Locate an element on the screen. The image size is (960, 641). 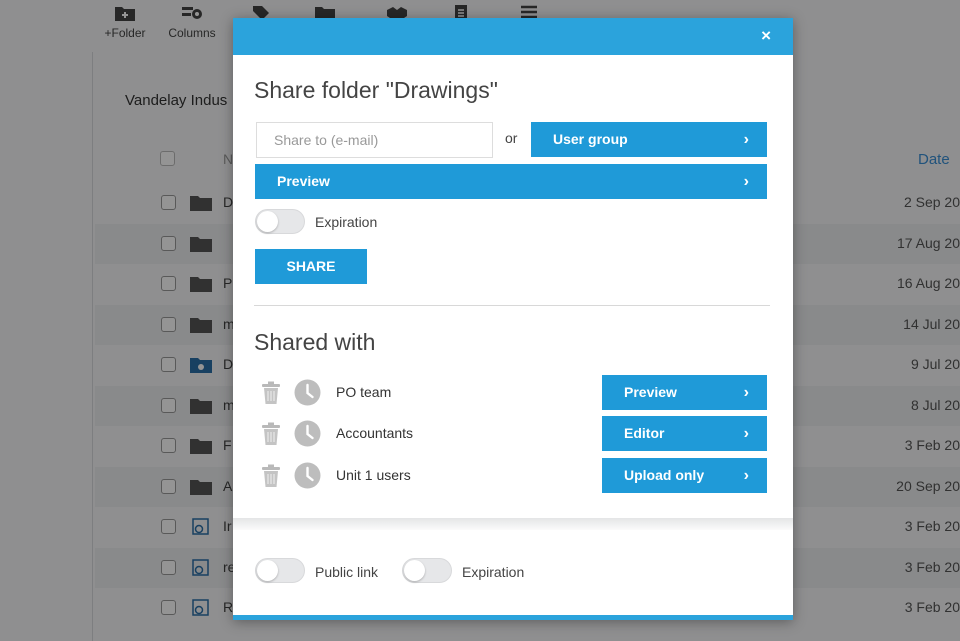
link-expiration-toggle is located at coordinates (427, 570).